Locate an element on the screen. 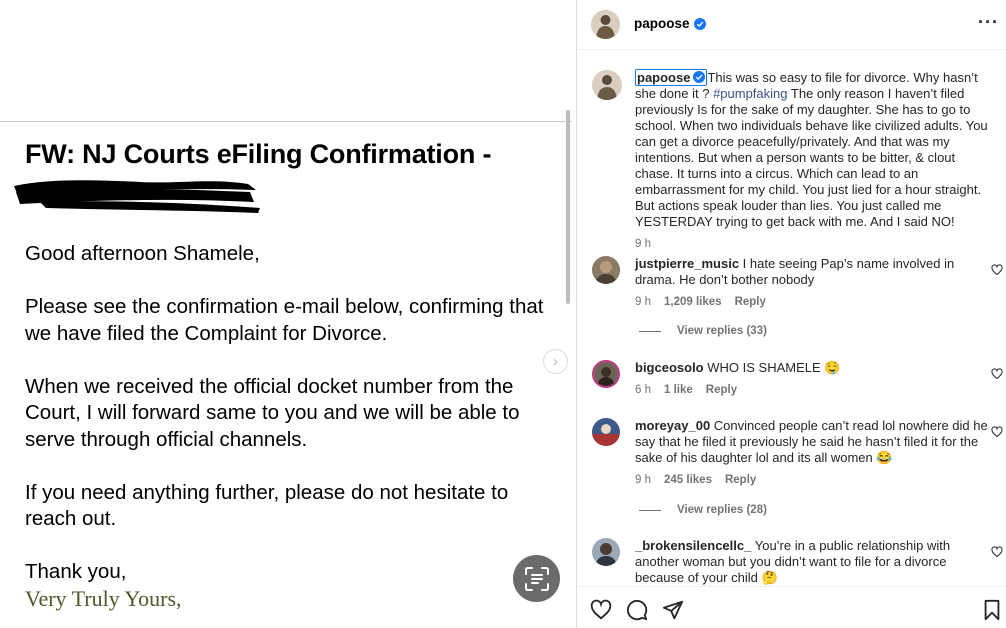 The height and width of the screenshot is (628, 1006). text-scan-button is located at coordinates (536, 578).